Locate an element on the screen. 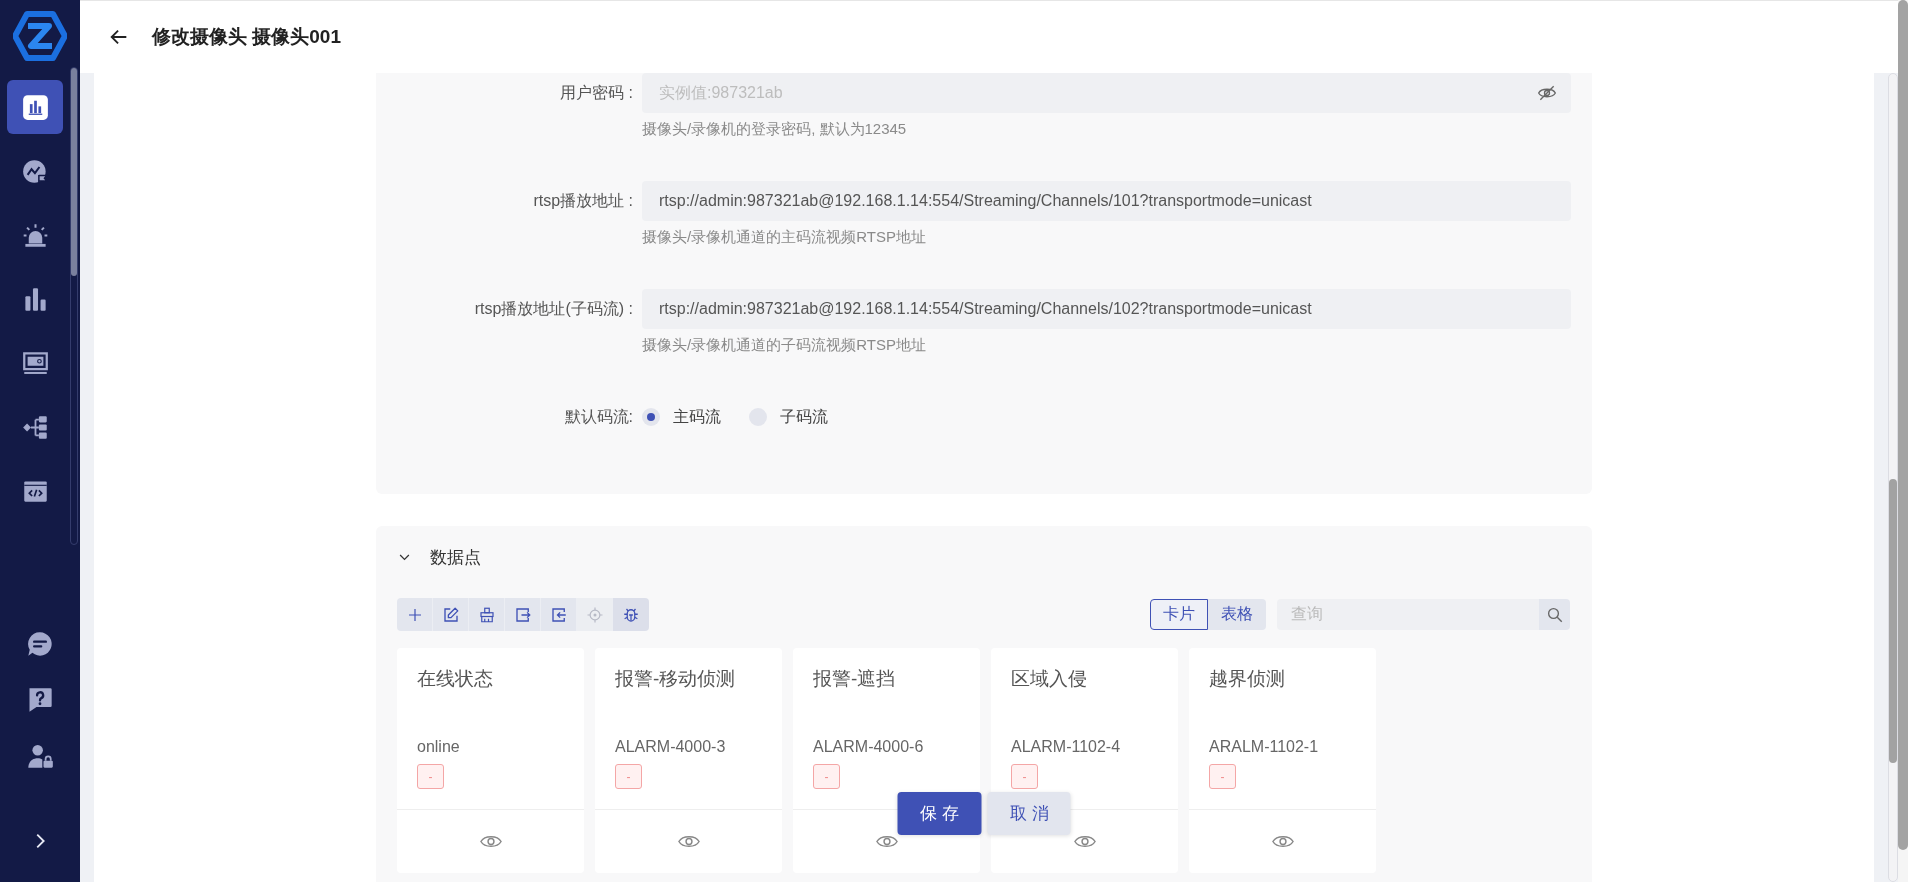 The height and width of the screenshot is (882, 1908). card-code: ALARM-4000-3 is located at coordinates (670, 747).